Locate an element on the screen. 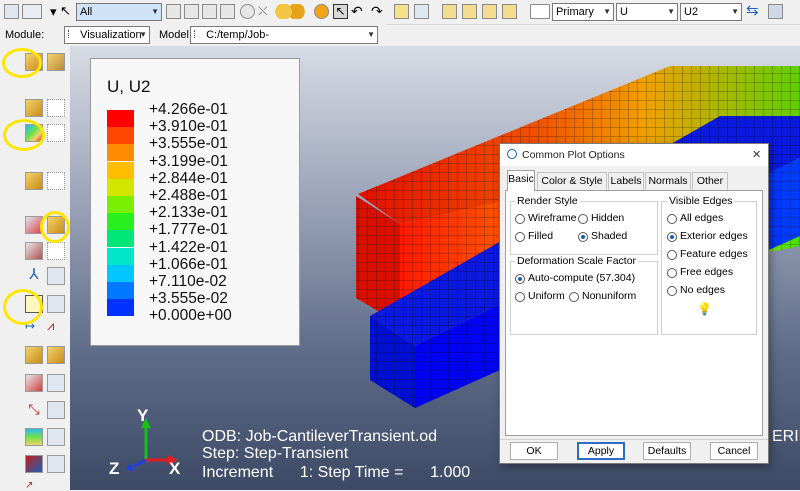  tab-other: Other is located at coordinates (710, 181).